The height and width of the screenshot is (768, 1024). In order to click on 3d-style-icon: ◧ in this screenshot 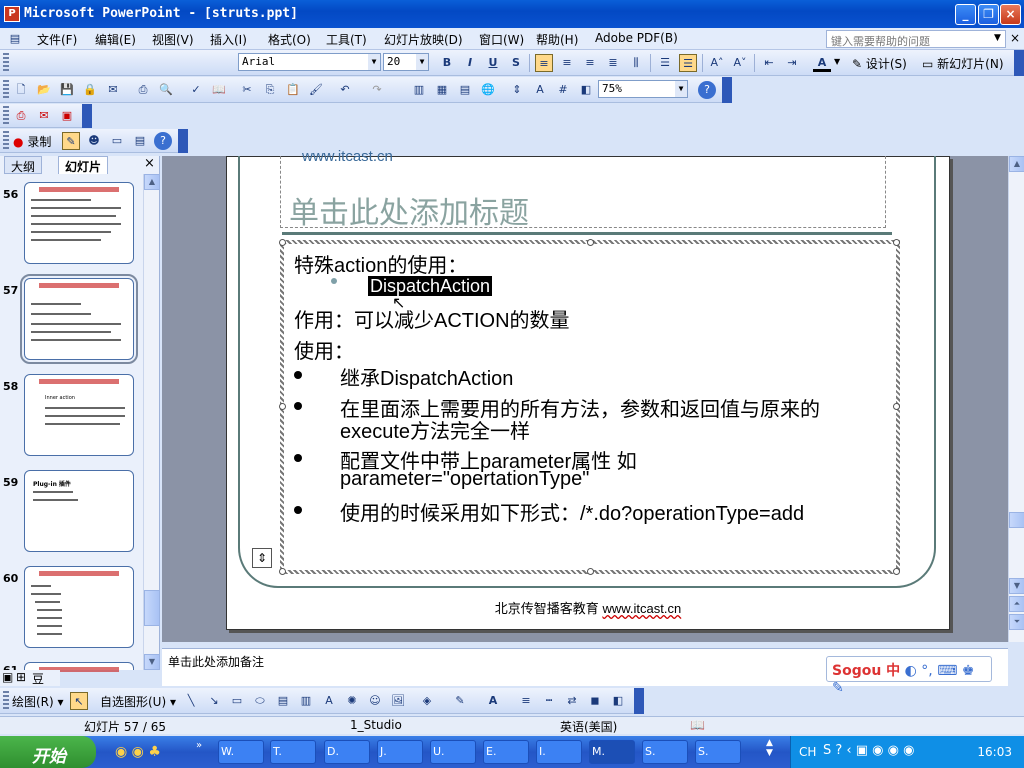, I will do `click(618, 701)`.